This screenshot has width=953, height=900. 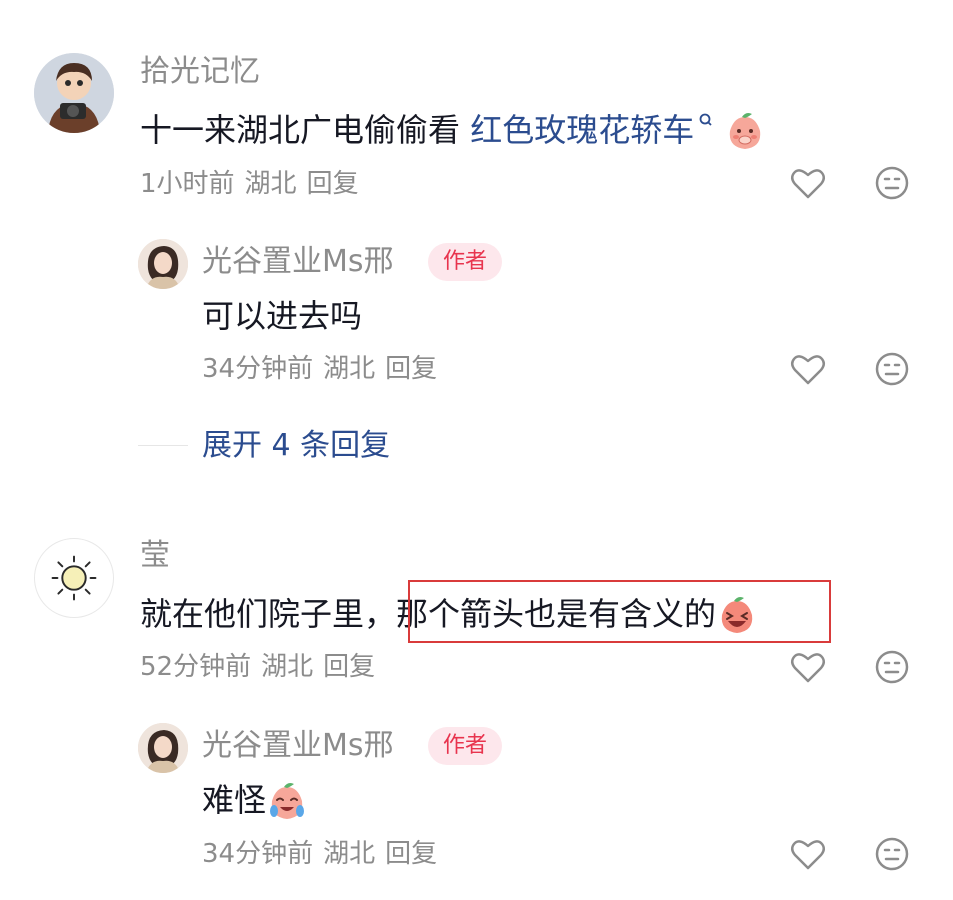 I want to click on highlight-annotation-box, so click(x=619, y=611).